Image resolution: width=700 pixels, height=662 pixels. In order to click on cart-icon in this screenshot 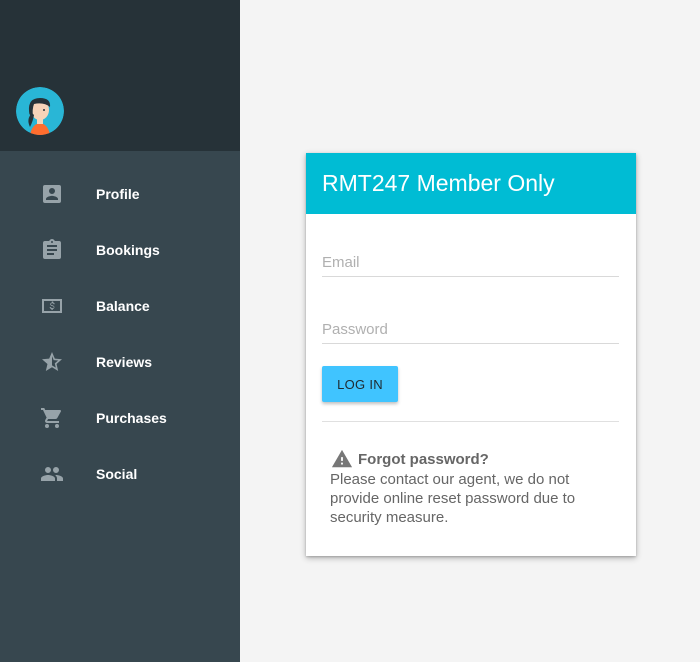, I will do `click(52, 418)`.